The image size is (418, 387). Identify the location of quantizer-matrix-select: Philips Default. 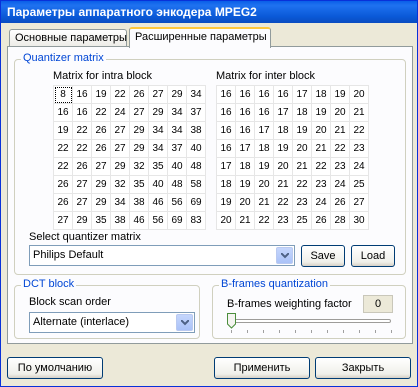
(162, 255).